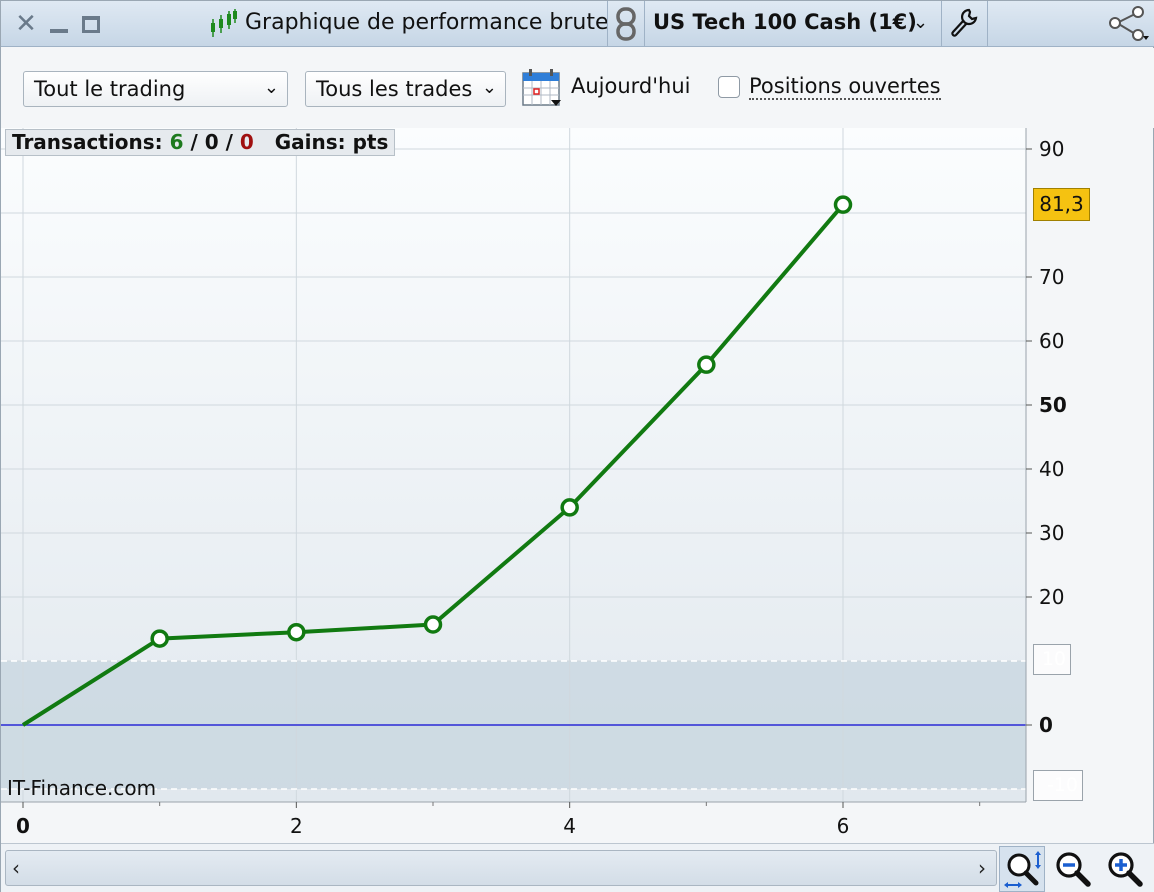 This screenshot has width=1154, height=892. I want to click on zoom-out-icon, so click(1073, 870).